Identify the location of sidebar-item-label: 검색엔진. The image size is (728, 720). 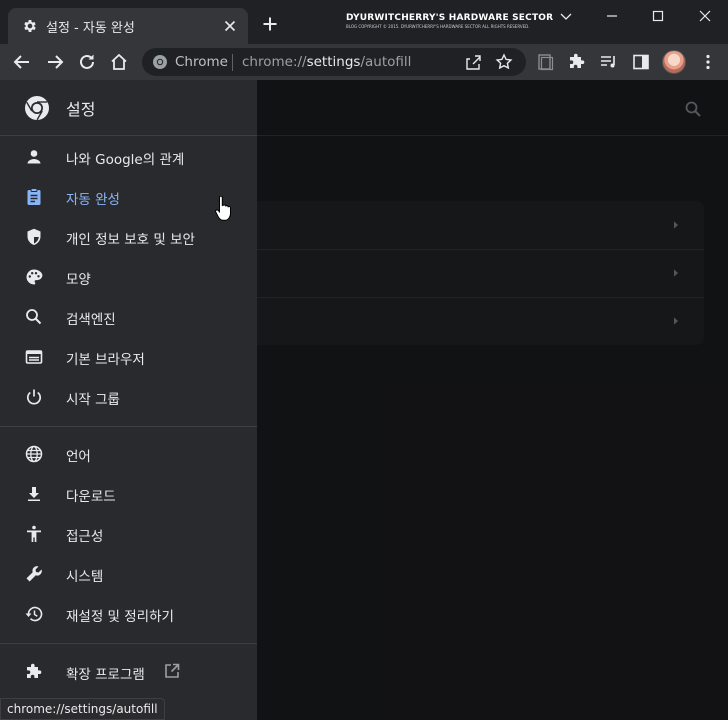
(91, 320).